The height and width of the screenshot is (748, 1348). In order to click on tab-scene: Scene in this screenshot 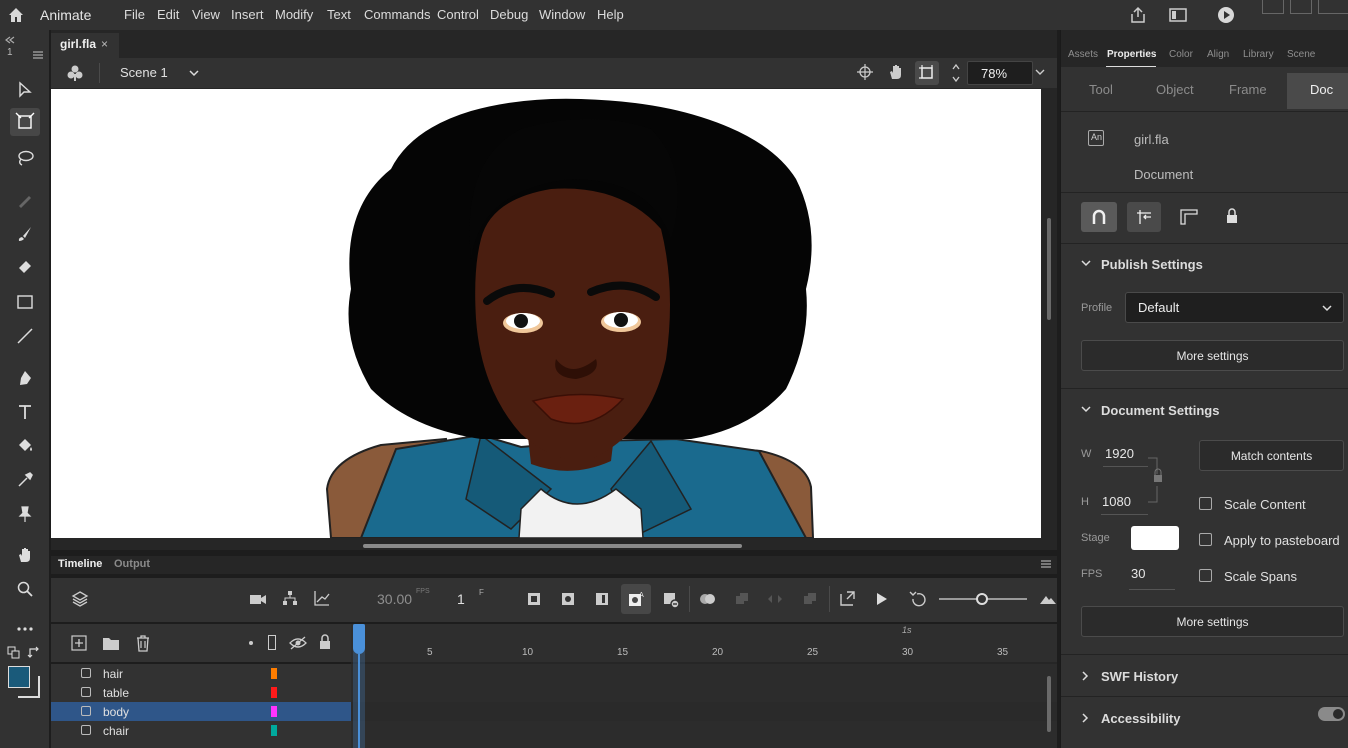, I will do `click(1301, 54)`.